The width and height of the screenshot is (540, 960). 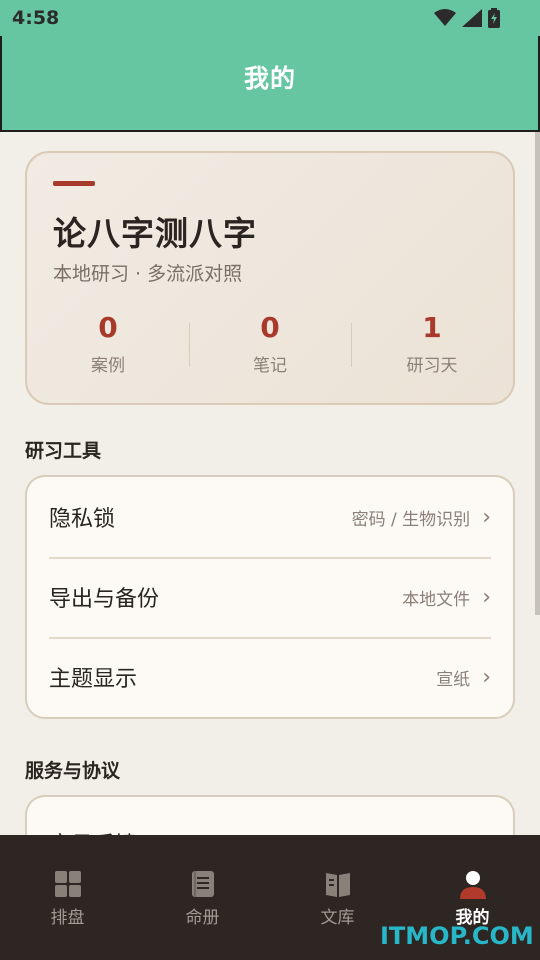 I want to click on hero-title: 论八字测八字, so click(x=155, y=233).